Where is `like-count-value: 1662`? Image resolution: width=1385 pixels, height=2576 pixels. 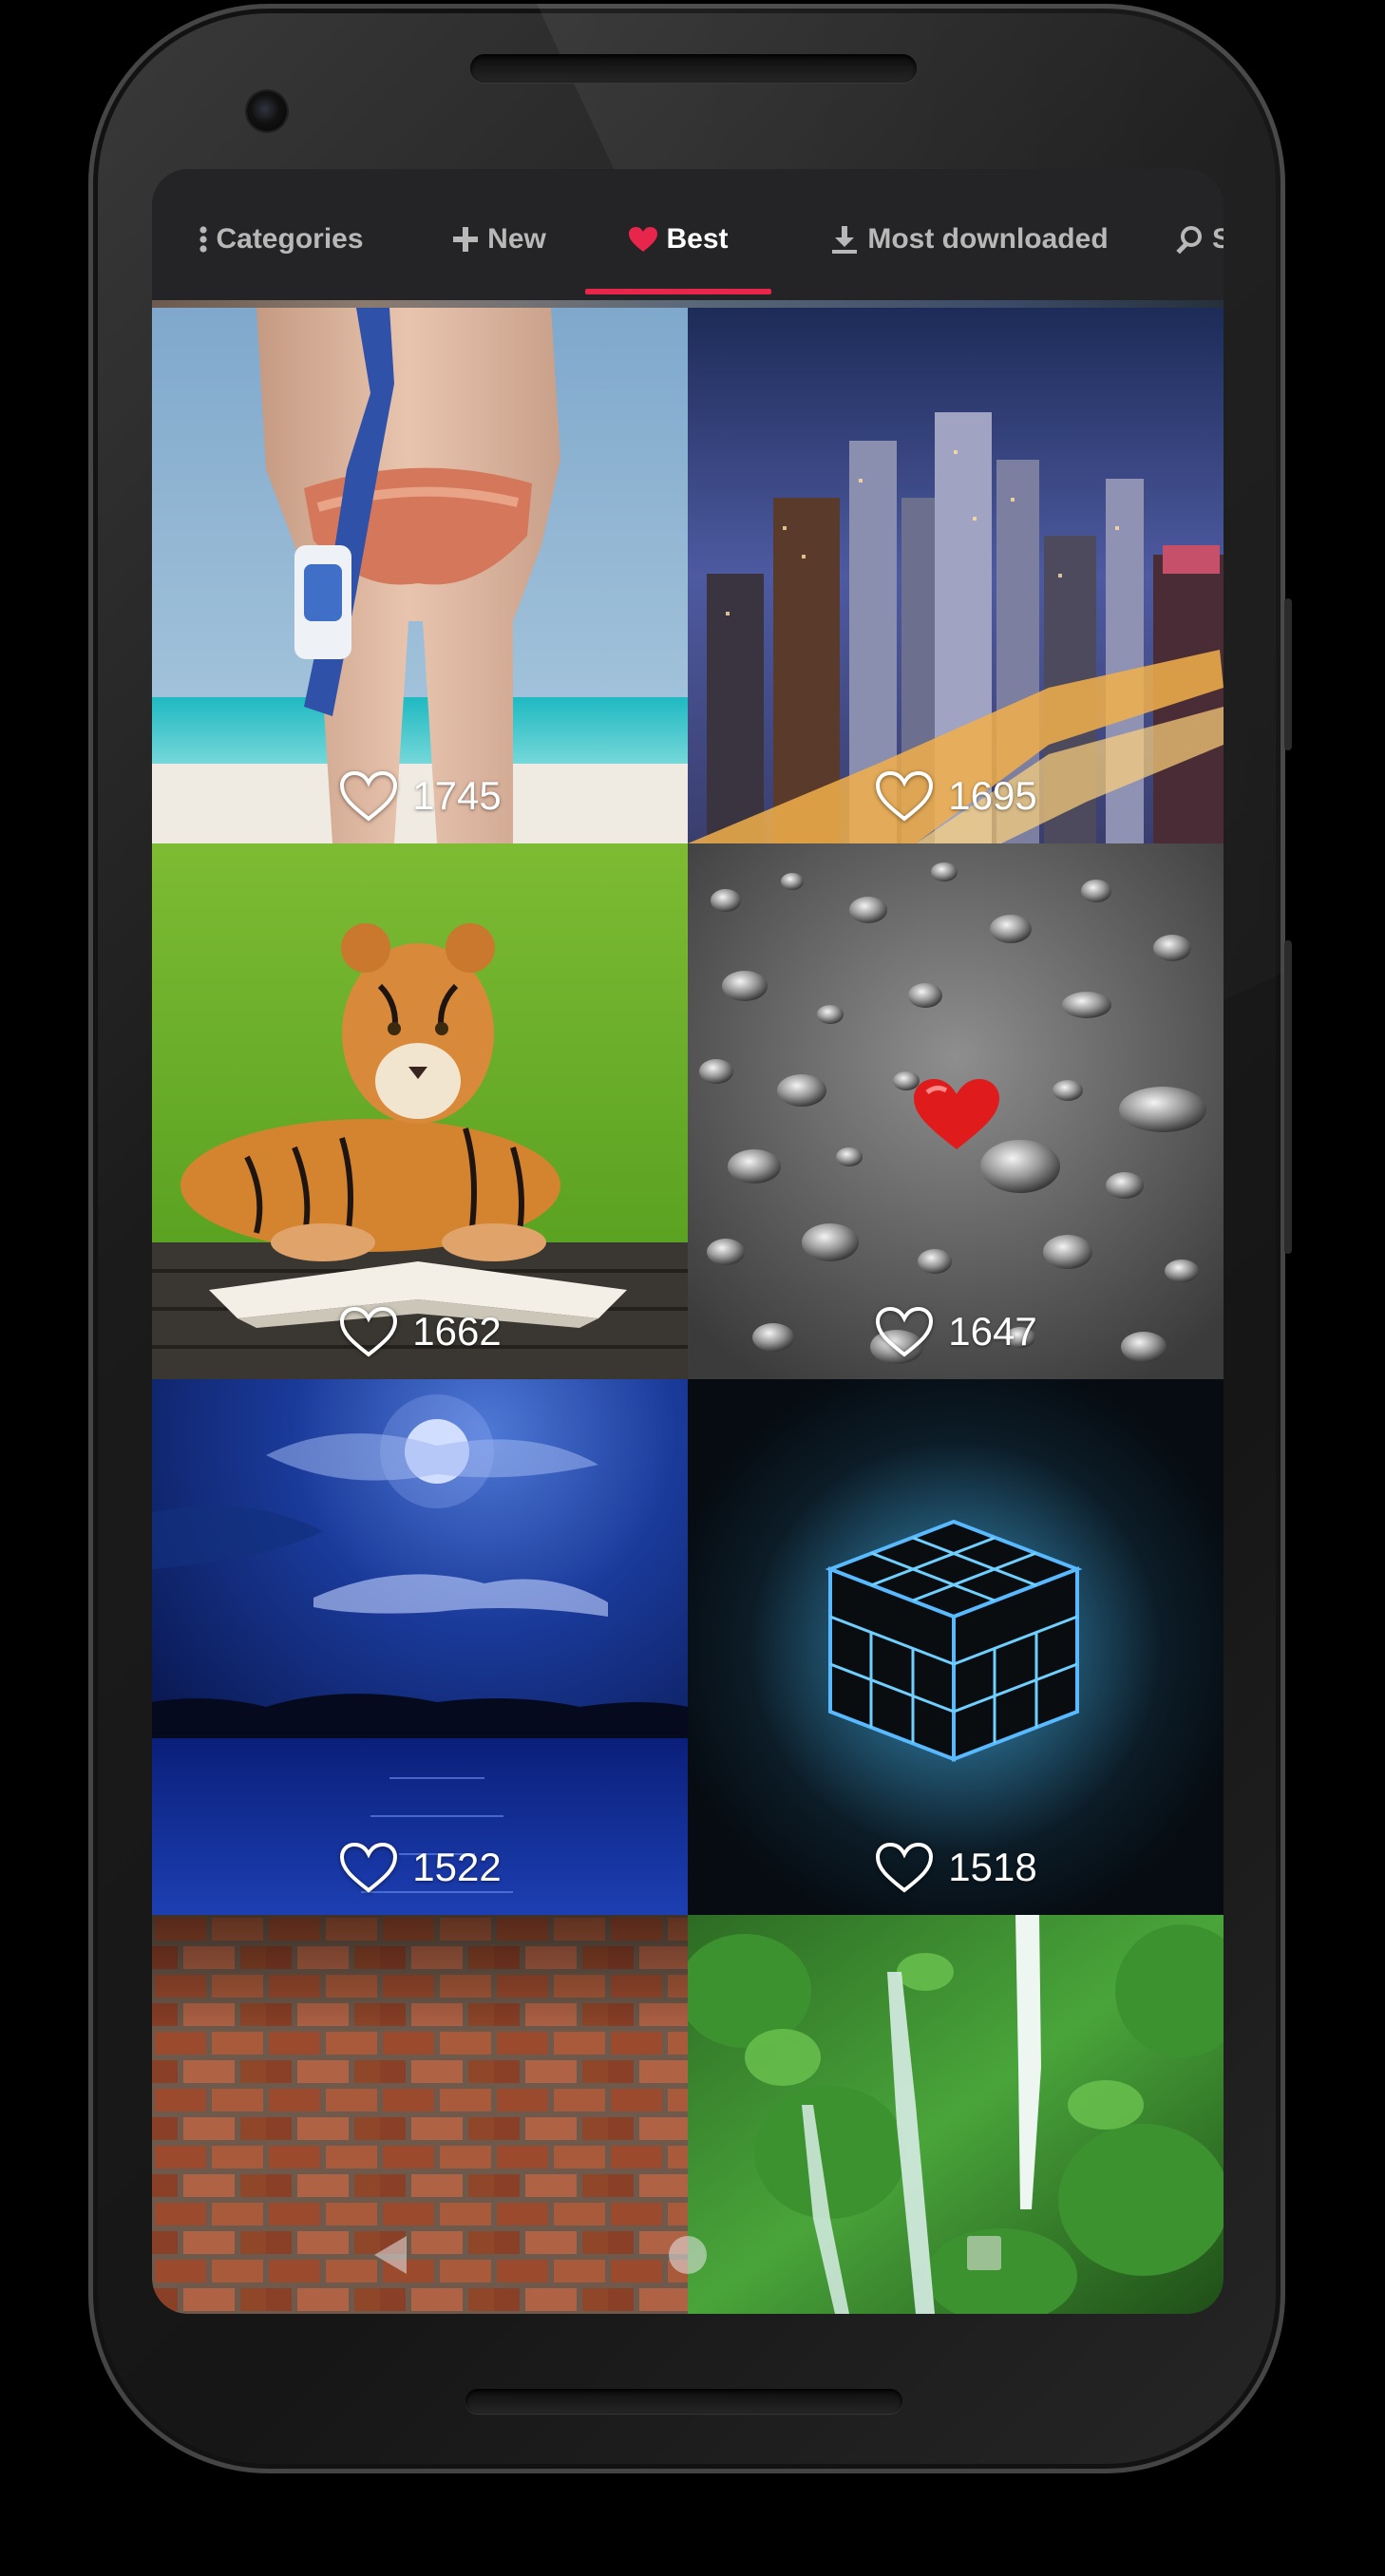 like-count-value: 1662 is located at coordinates (457, 1331).